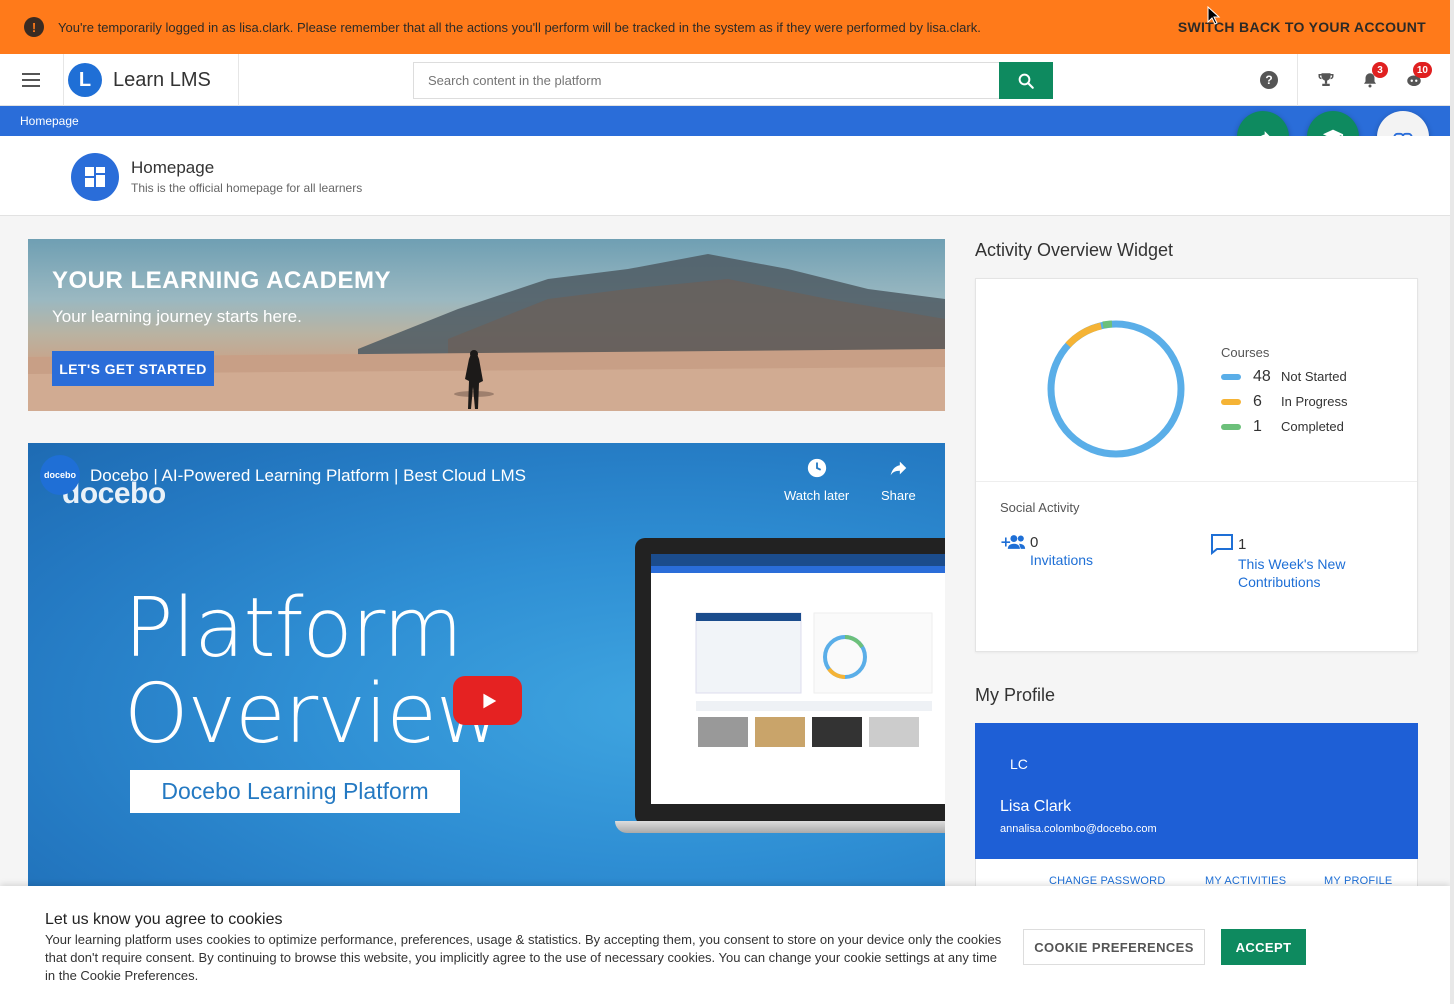 Image resolution: width=1454 pixels, height=1004 pixels. Describe the element at coordinates (60, 475) in the screenshot. I see `channel-avatar: docebo` at that location.